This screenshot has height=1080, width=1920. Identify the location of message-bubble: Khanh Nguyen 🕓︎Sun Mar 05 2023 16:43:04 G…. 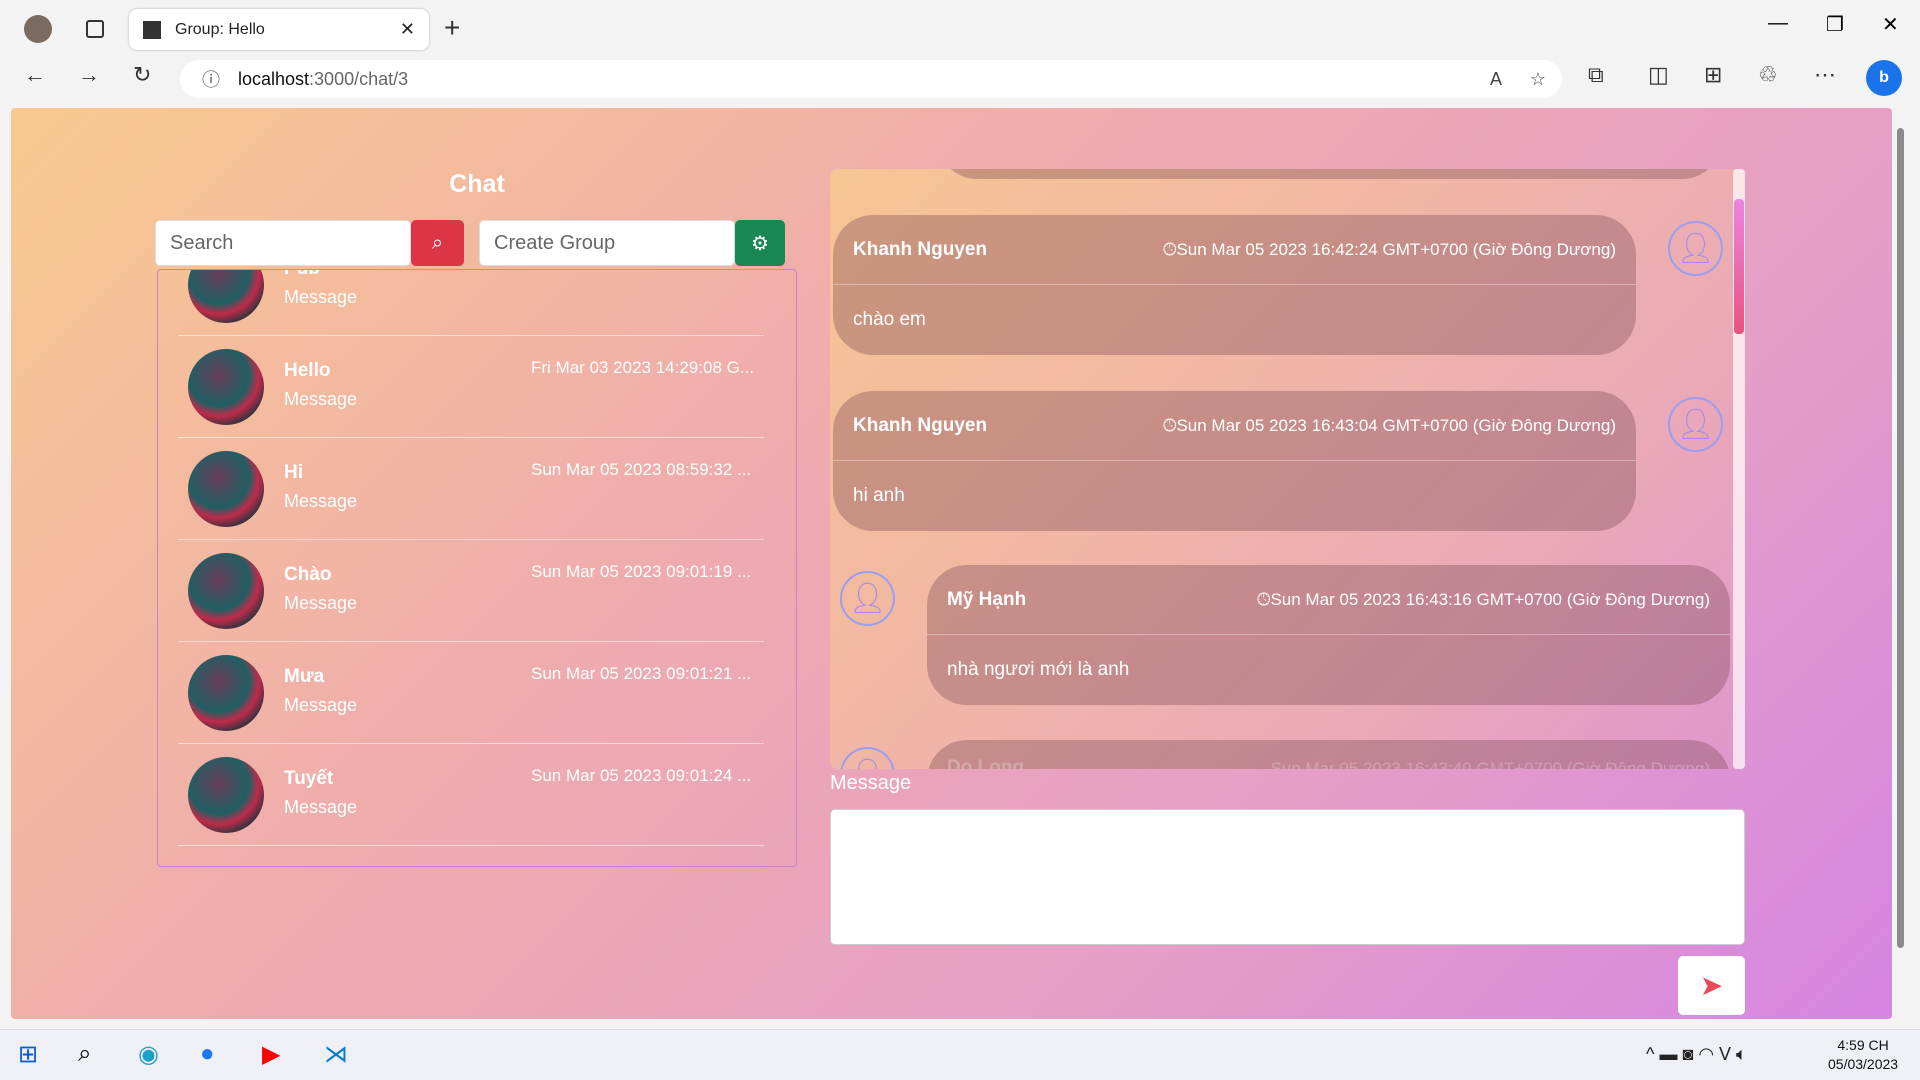
(1234, 461).